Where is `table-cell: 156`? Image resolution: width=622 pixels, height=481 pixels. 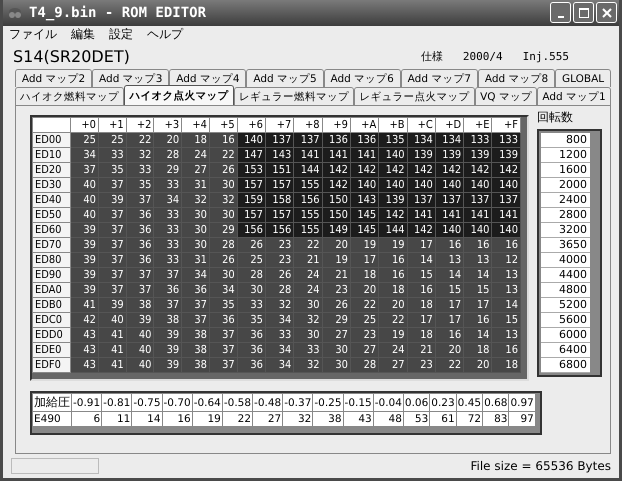
table-cell: 156 is located at coordinates (251, 230).